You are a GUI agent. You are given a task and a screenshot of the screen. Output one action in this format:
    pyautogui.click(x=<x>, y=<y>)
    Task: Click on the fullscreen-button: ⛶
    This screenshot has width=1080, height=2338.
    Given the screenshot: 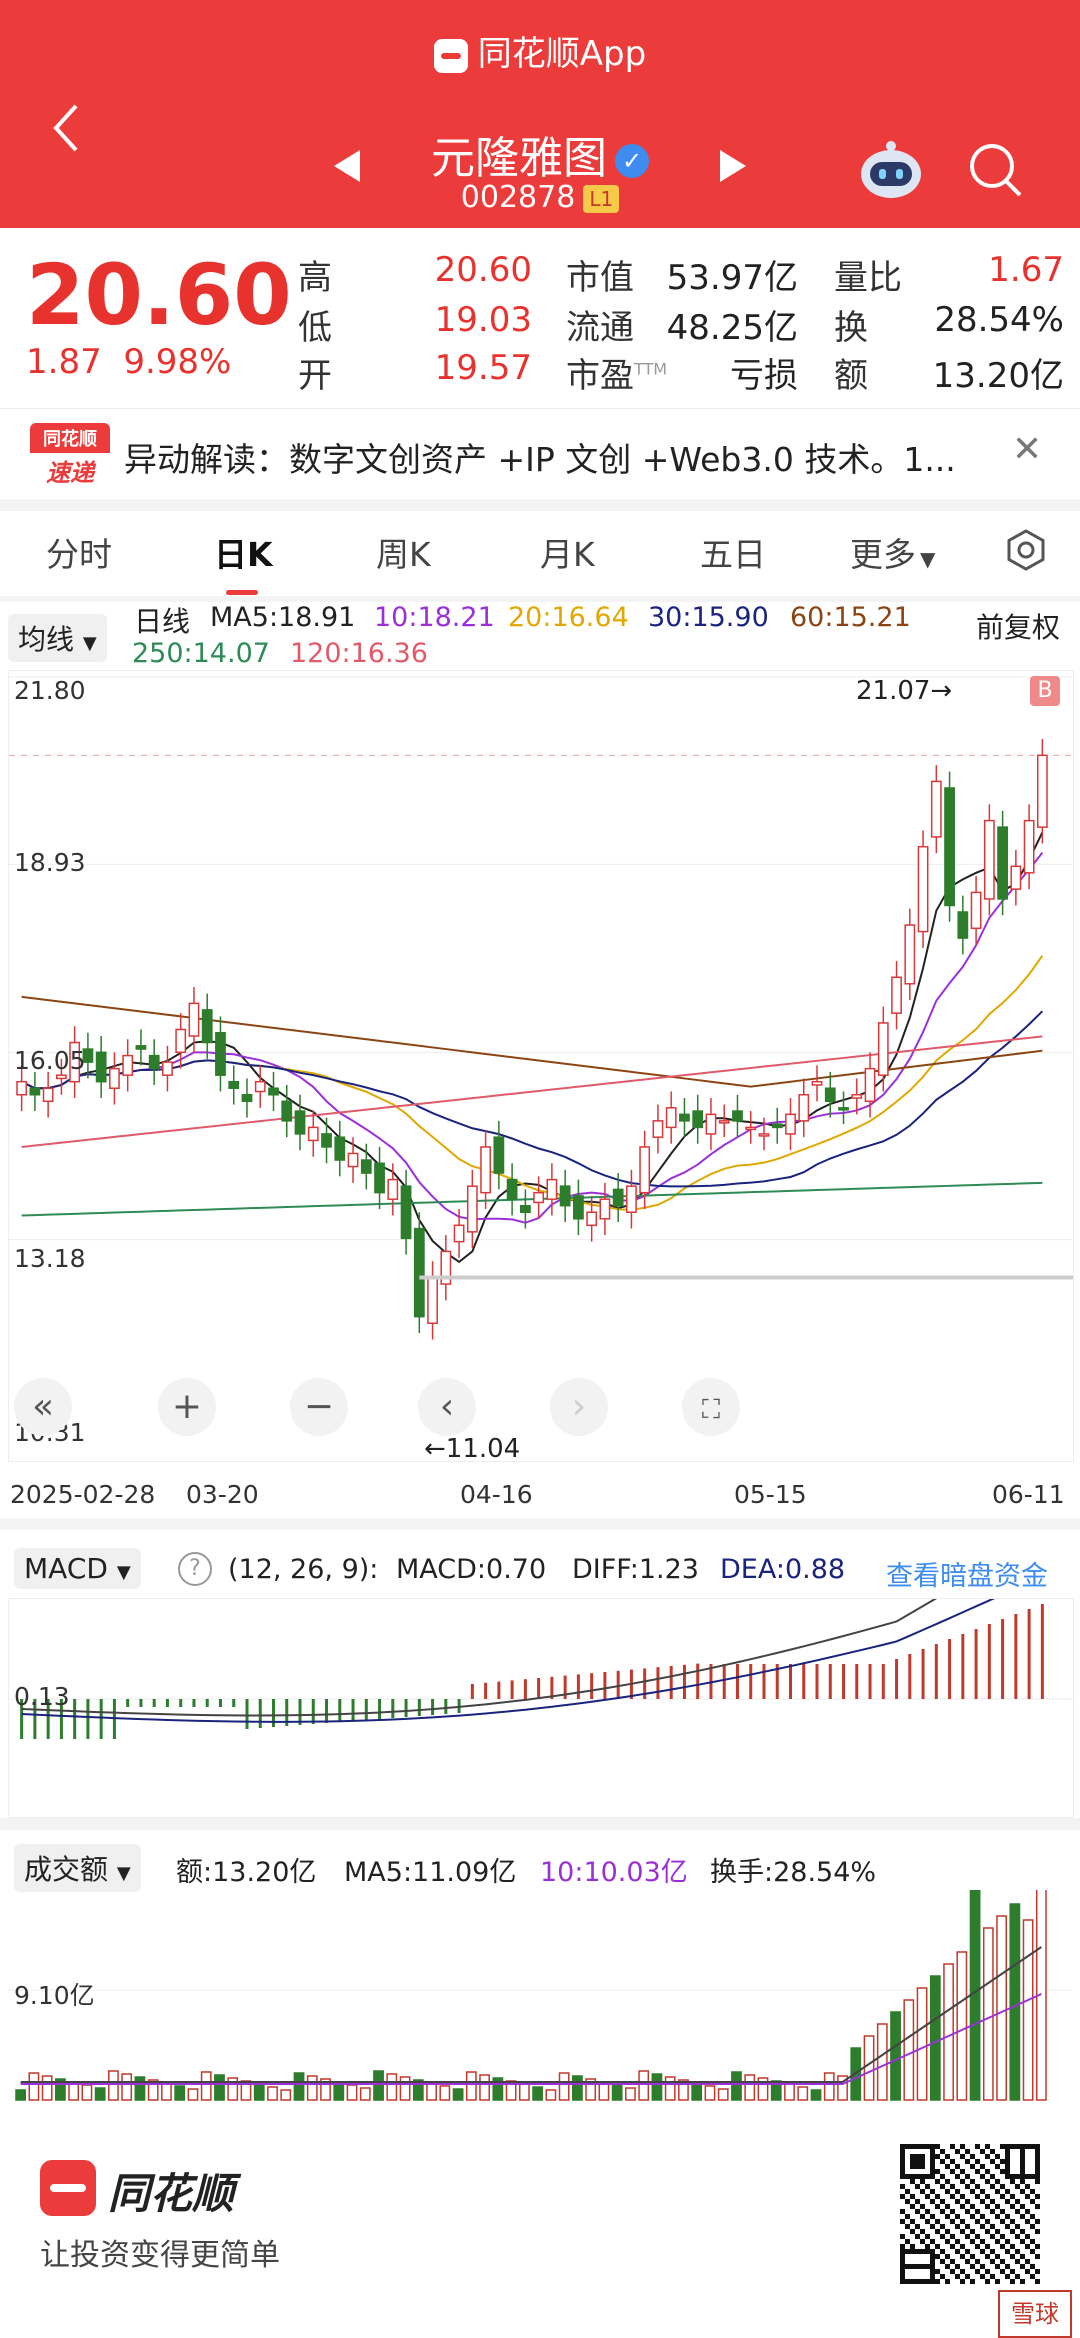 What is the action you would take?
    pyautogui.click(x=711, y=1407)
    